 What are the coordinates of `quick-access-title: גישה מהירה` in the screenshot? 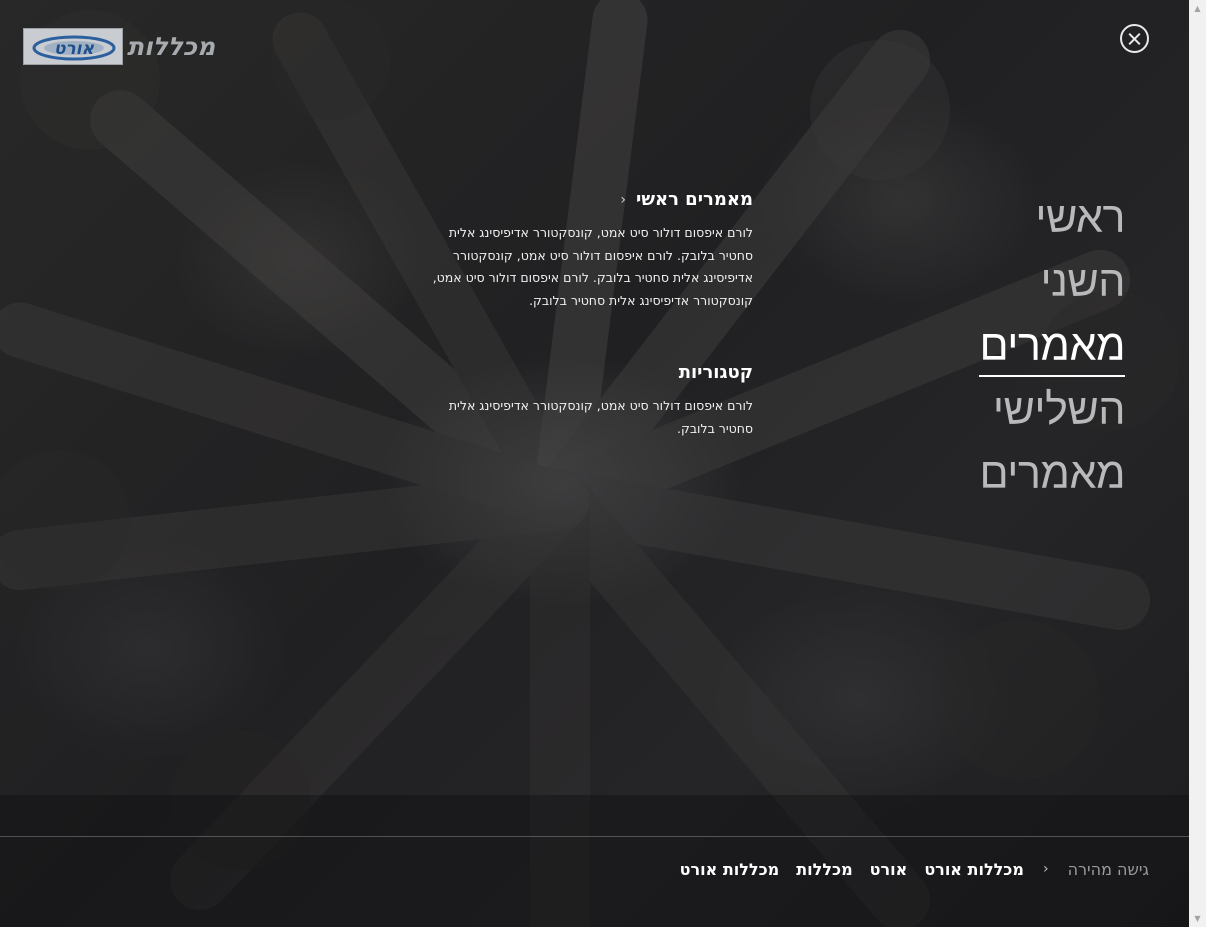 It's located at (1108, 869).